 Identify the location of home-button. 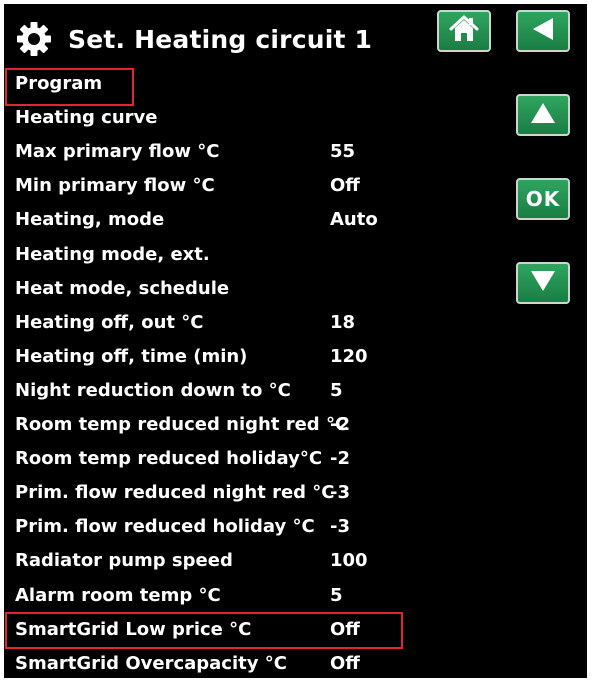
(464, 31).